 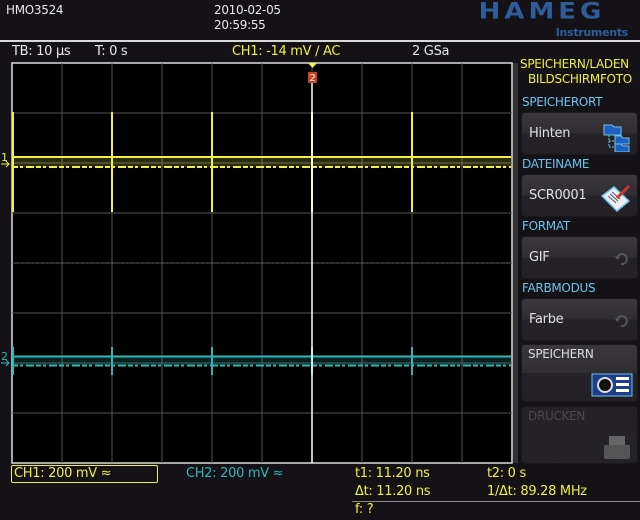 I want to click on time: 20:59:55, so click(x=240, y=25).